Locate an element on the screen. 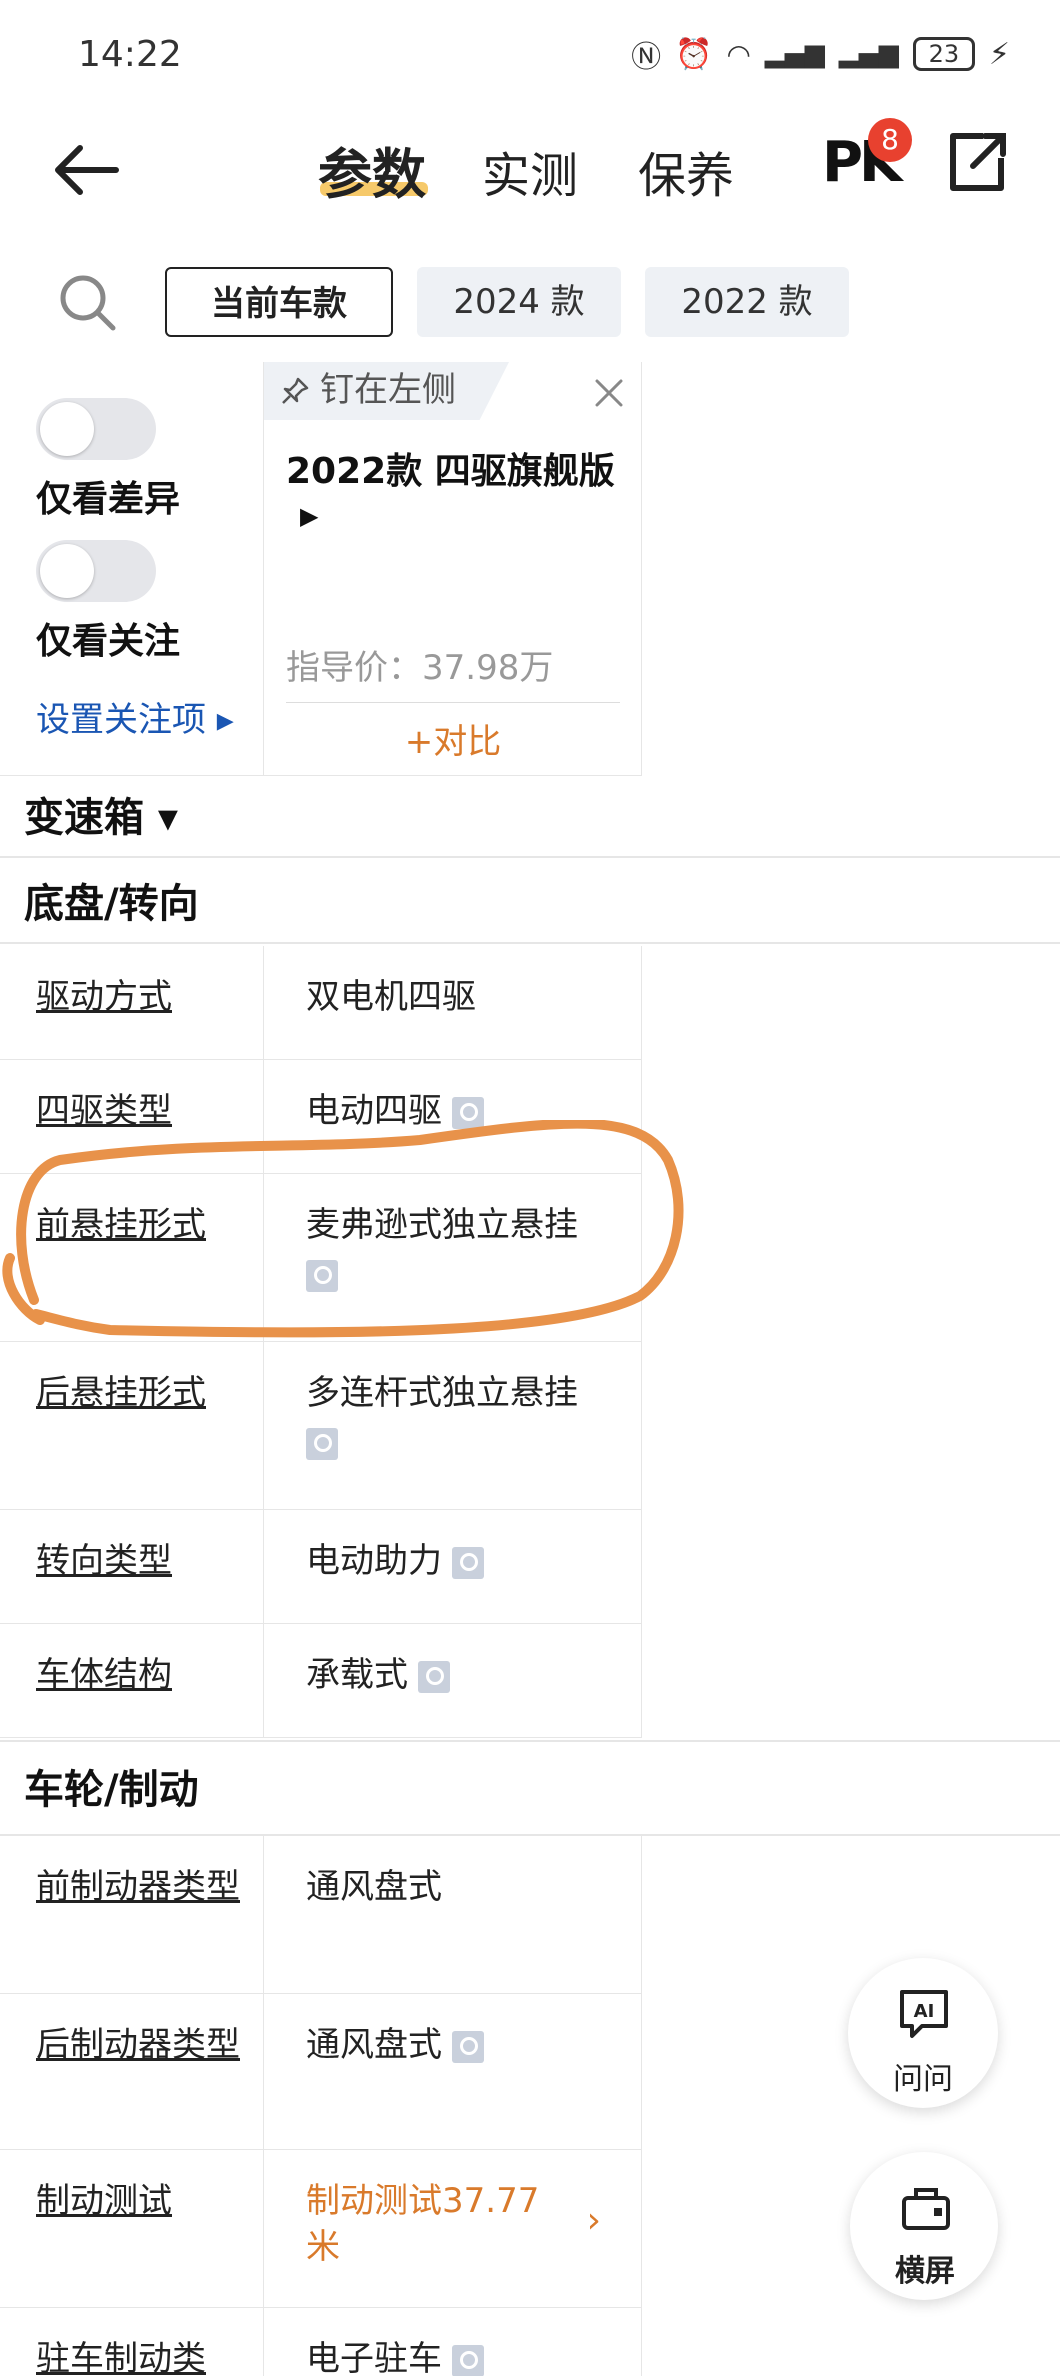 The image size is (1060, 2376). row-value: 双电机四驱 is located at coordinates (453, 1002).